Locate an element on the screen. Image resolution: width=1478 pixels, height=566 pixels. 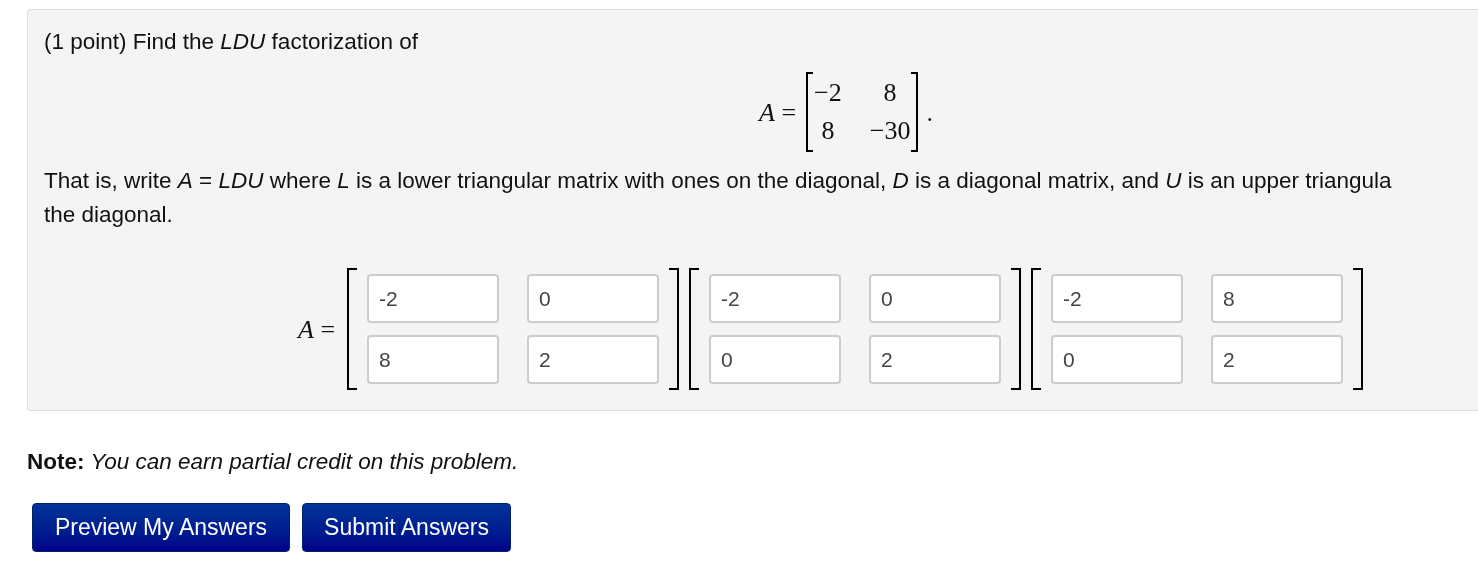
matrix-entry: −30 is located at coordinates (890, 131).